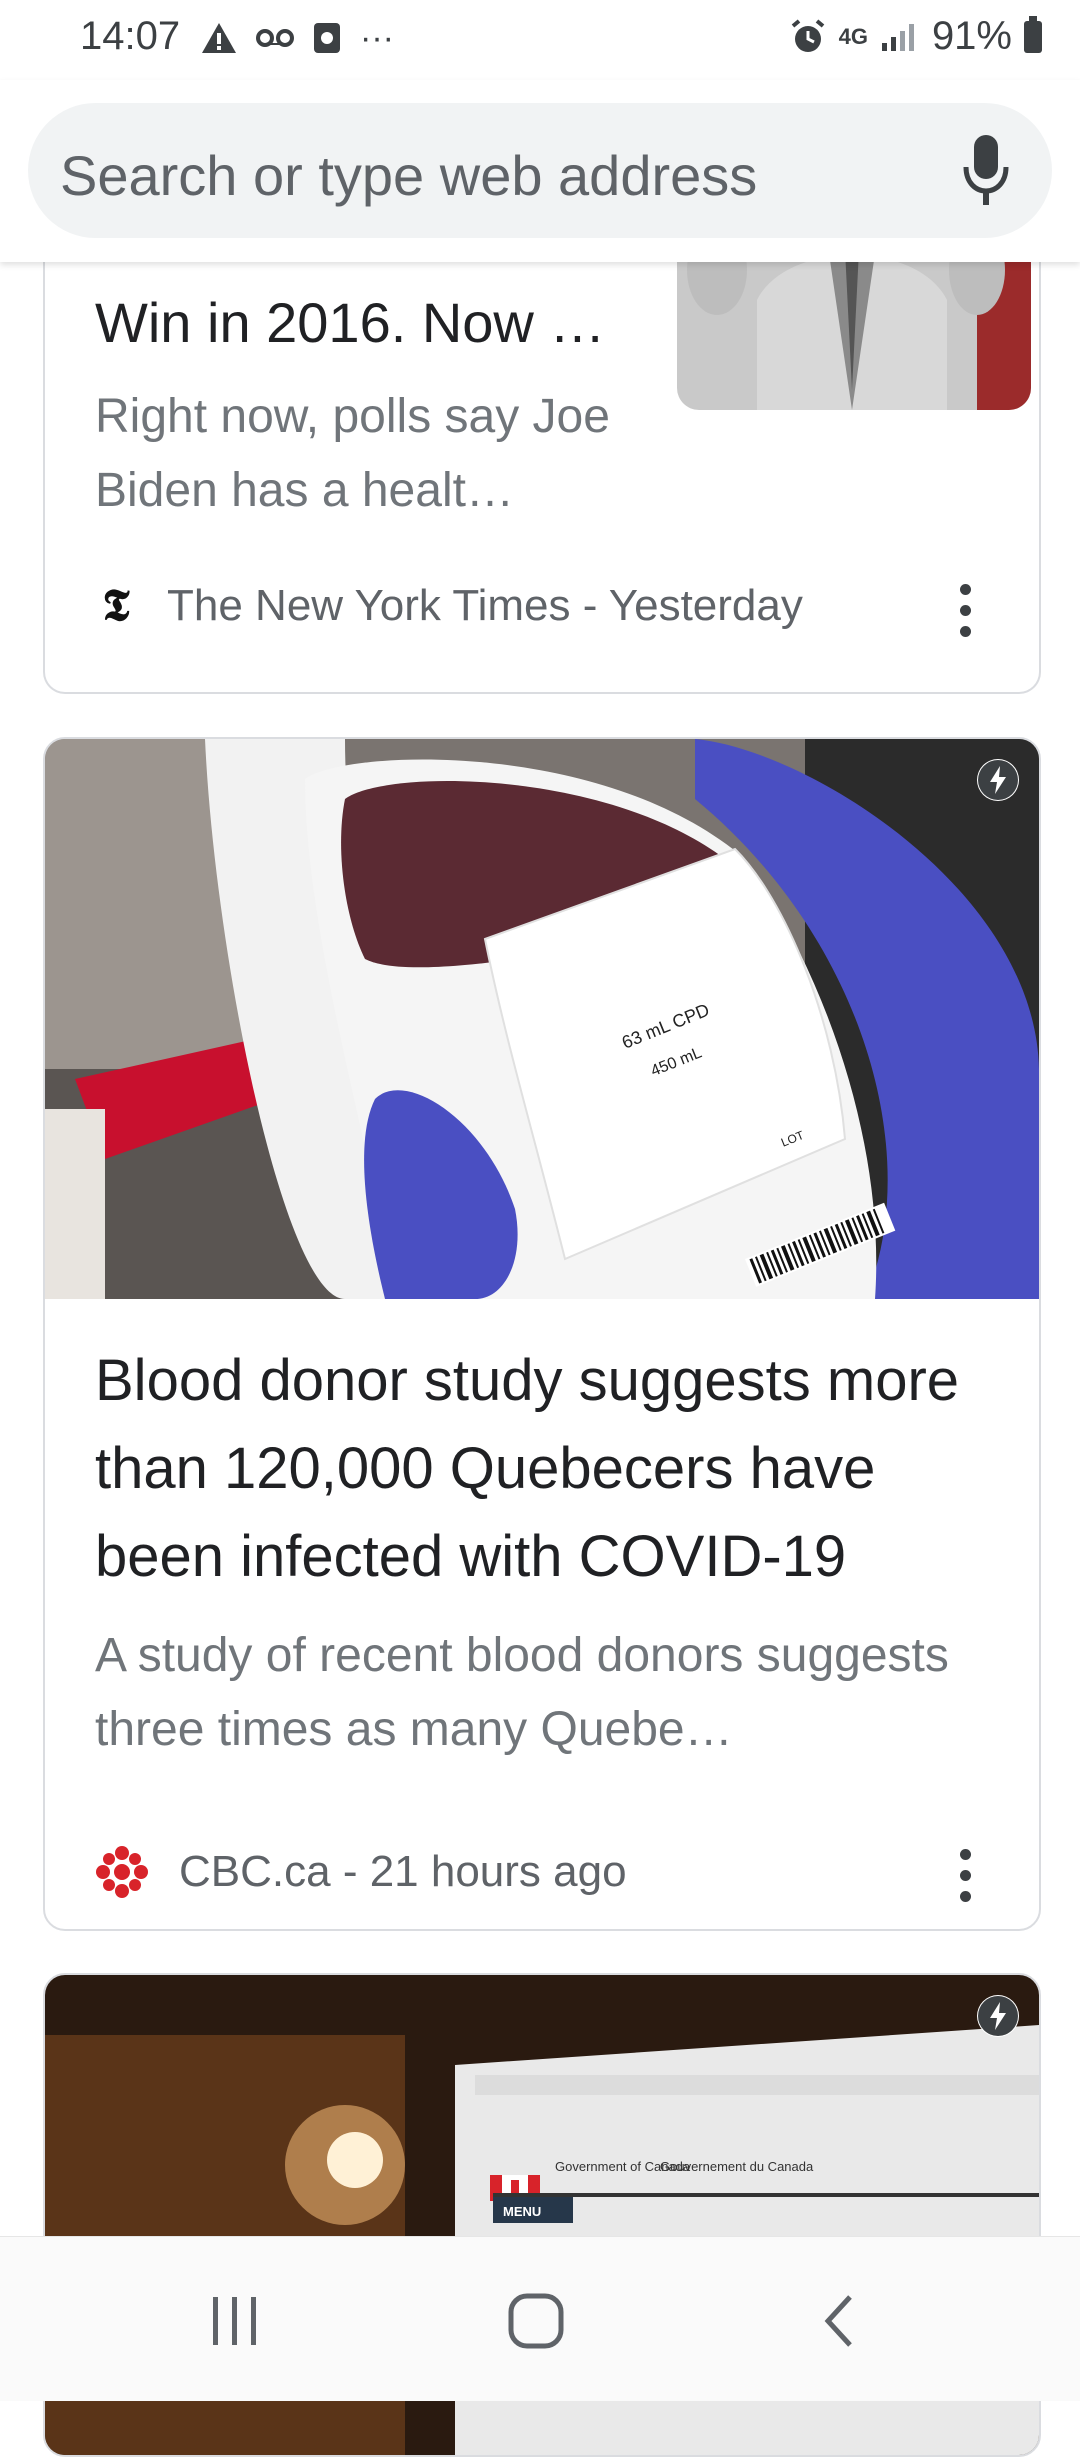 This screenshot has width=1080, height=2457. Describe the element at coordinates (1033, 34) in the screenshot. I see `battery-icon` at that location.